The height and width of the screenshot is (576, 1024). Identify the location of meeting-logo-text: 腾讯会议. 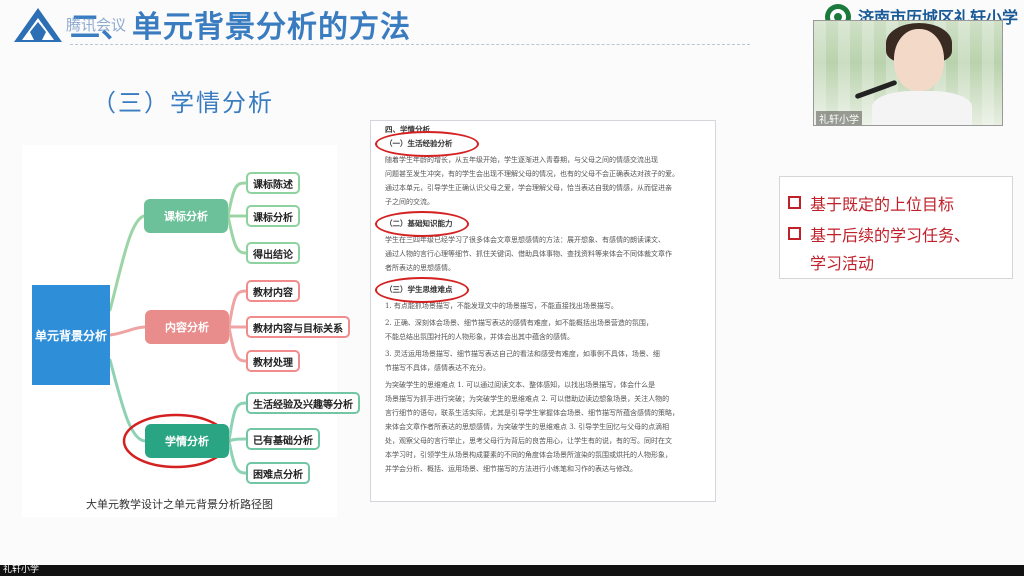
(96, 25).